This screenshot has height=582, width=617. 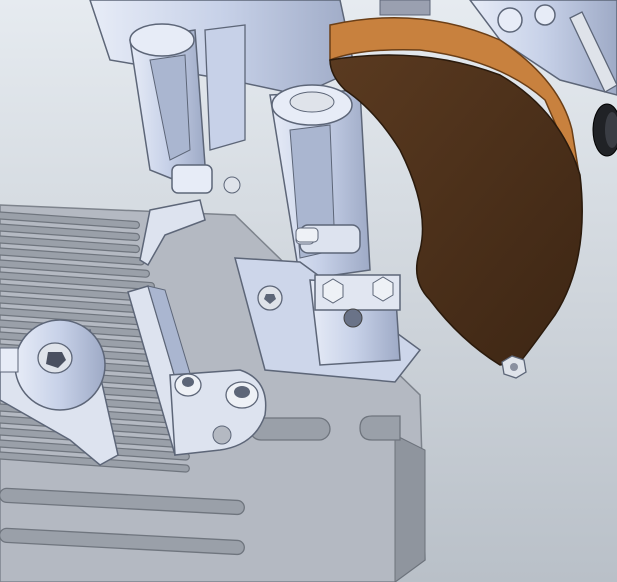 I want to click on mount-block, so click(x=328, y=320).